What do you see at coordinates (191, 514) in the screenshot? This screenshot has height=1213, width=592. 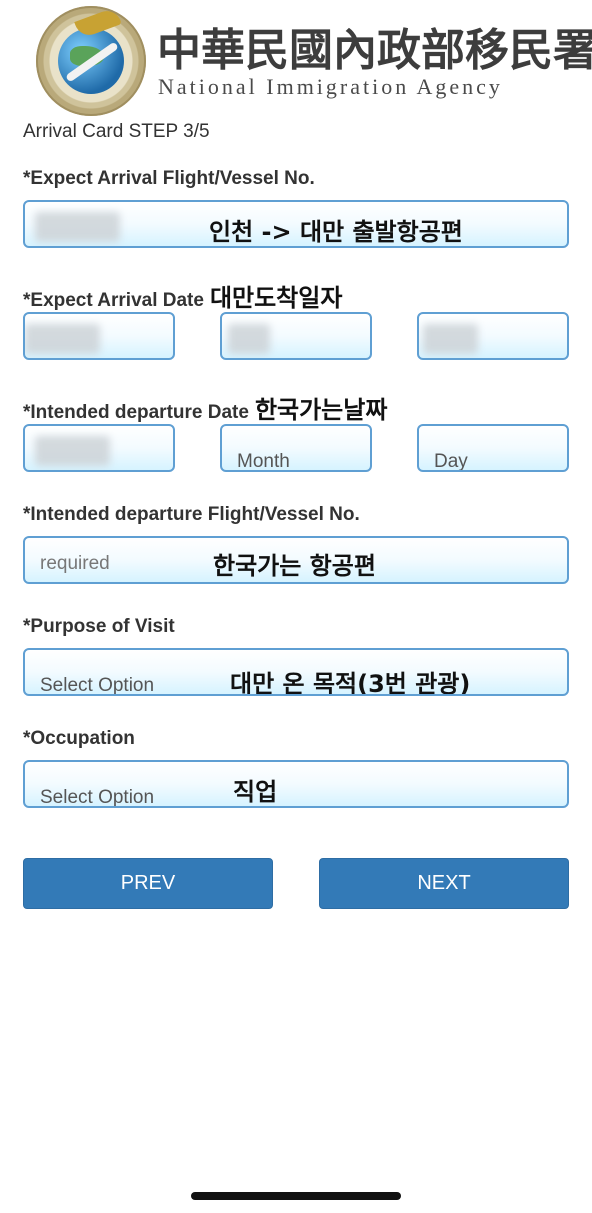 I see `departure-flight-label: *Intended departure Flight/Vessel No.` at bounding box center [191, 514].